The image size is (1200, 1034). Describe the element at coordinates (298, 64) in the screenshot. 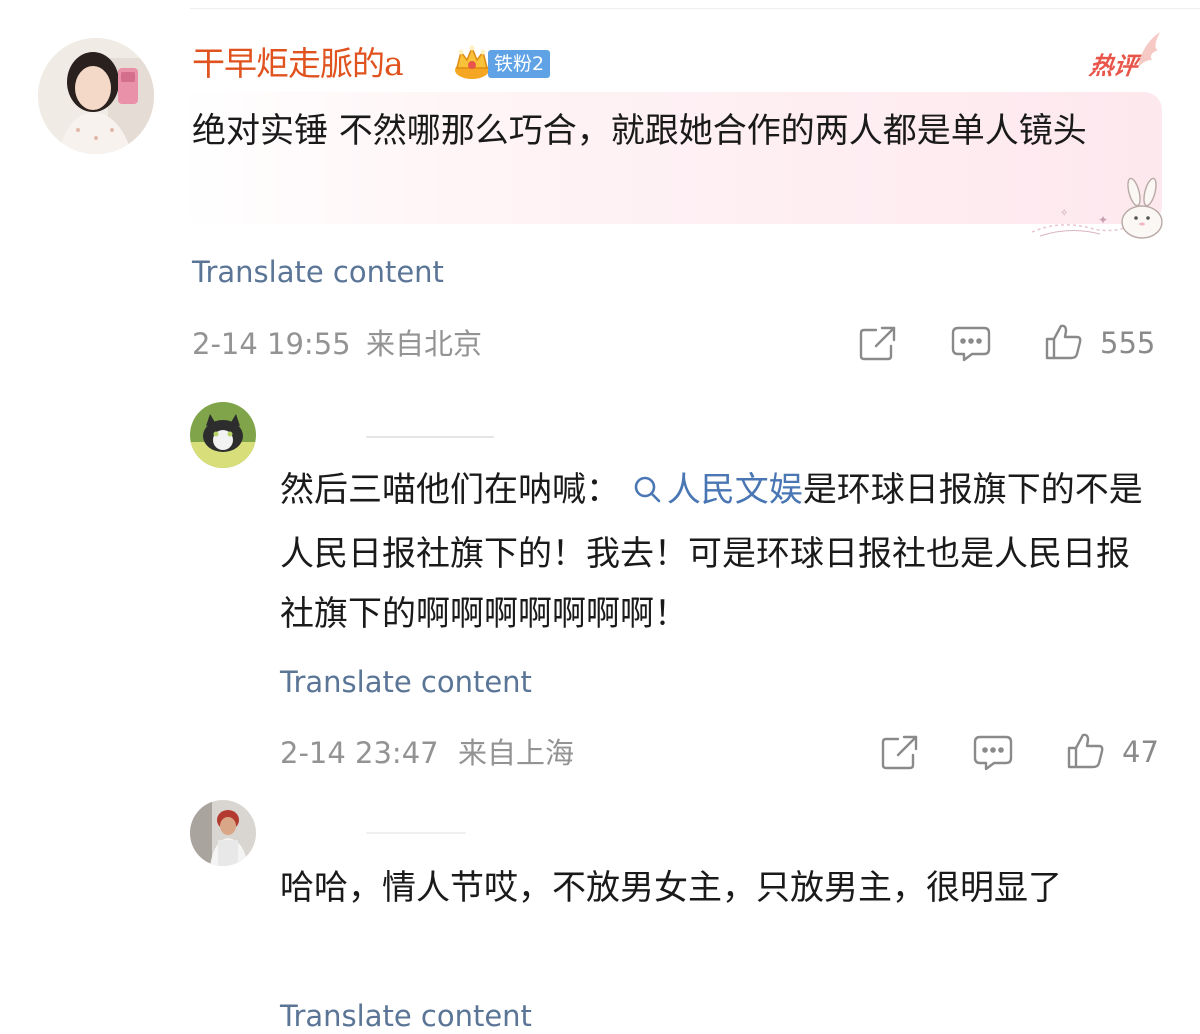

I see `commenter-username: 干早炬走脈的a` at that location.